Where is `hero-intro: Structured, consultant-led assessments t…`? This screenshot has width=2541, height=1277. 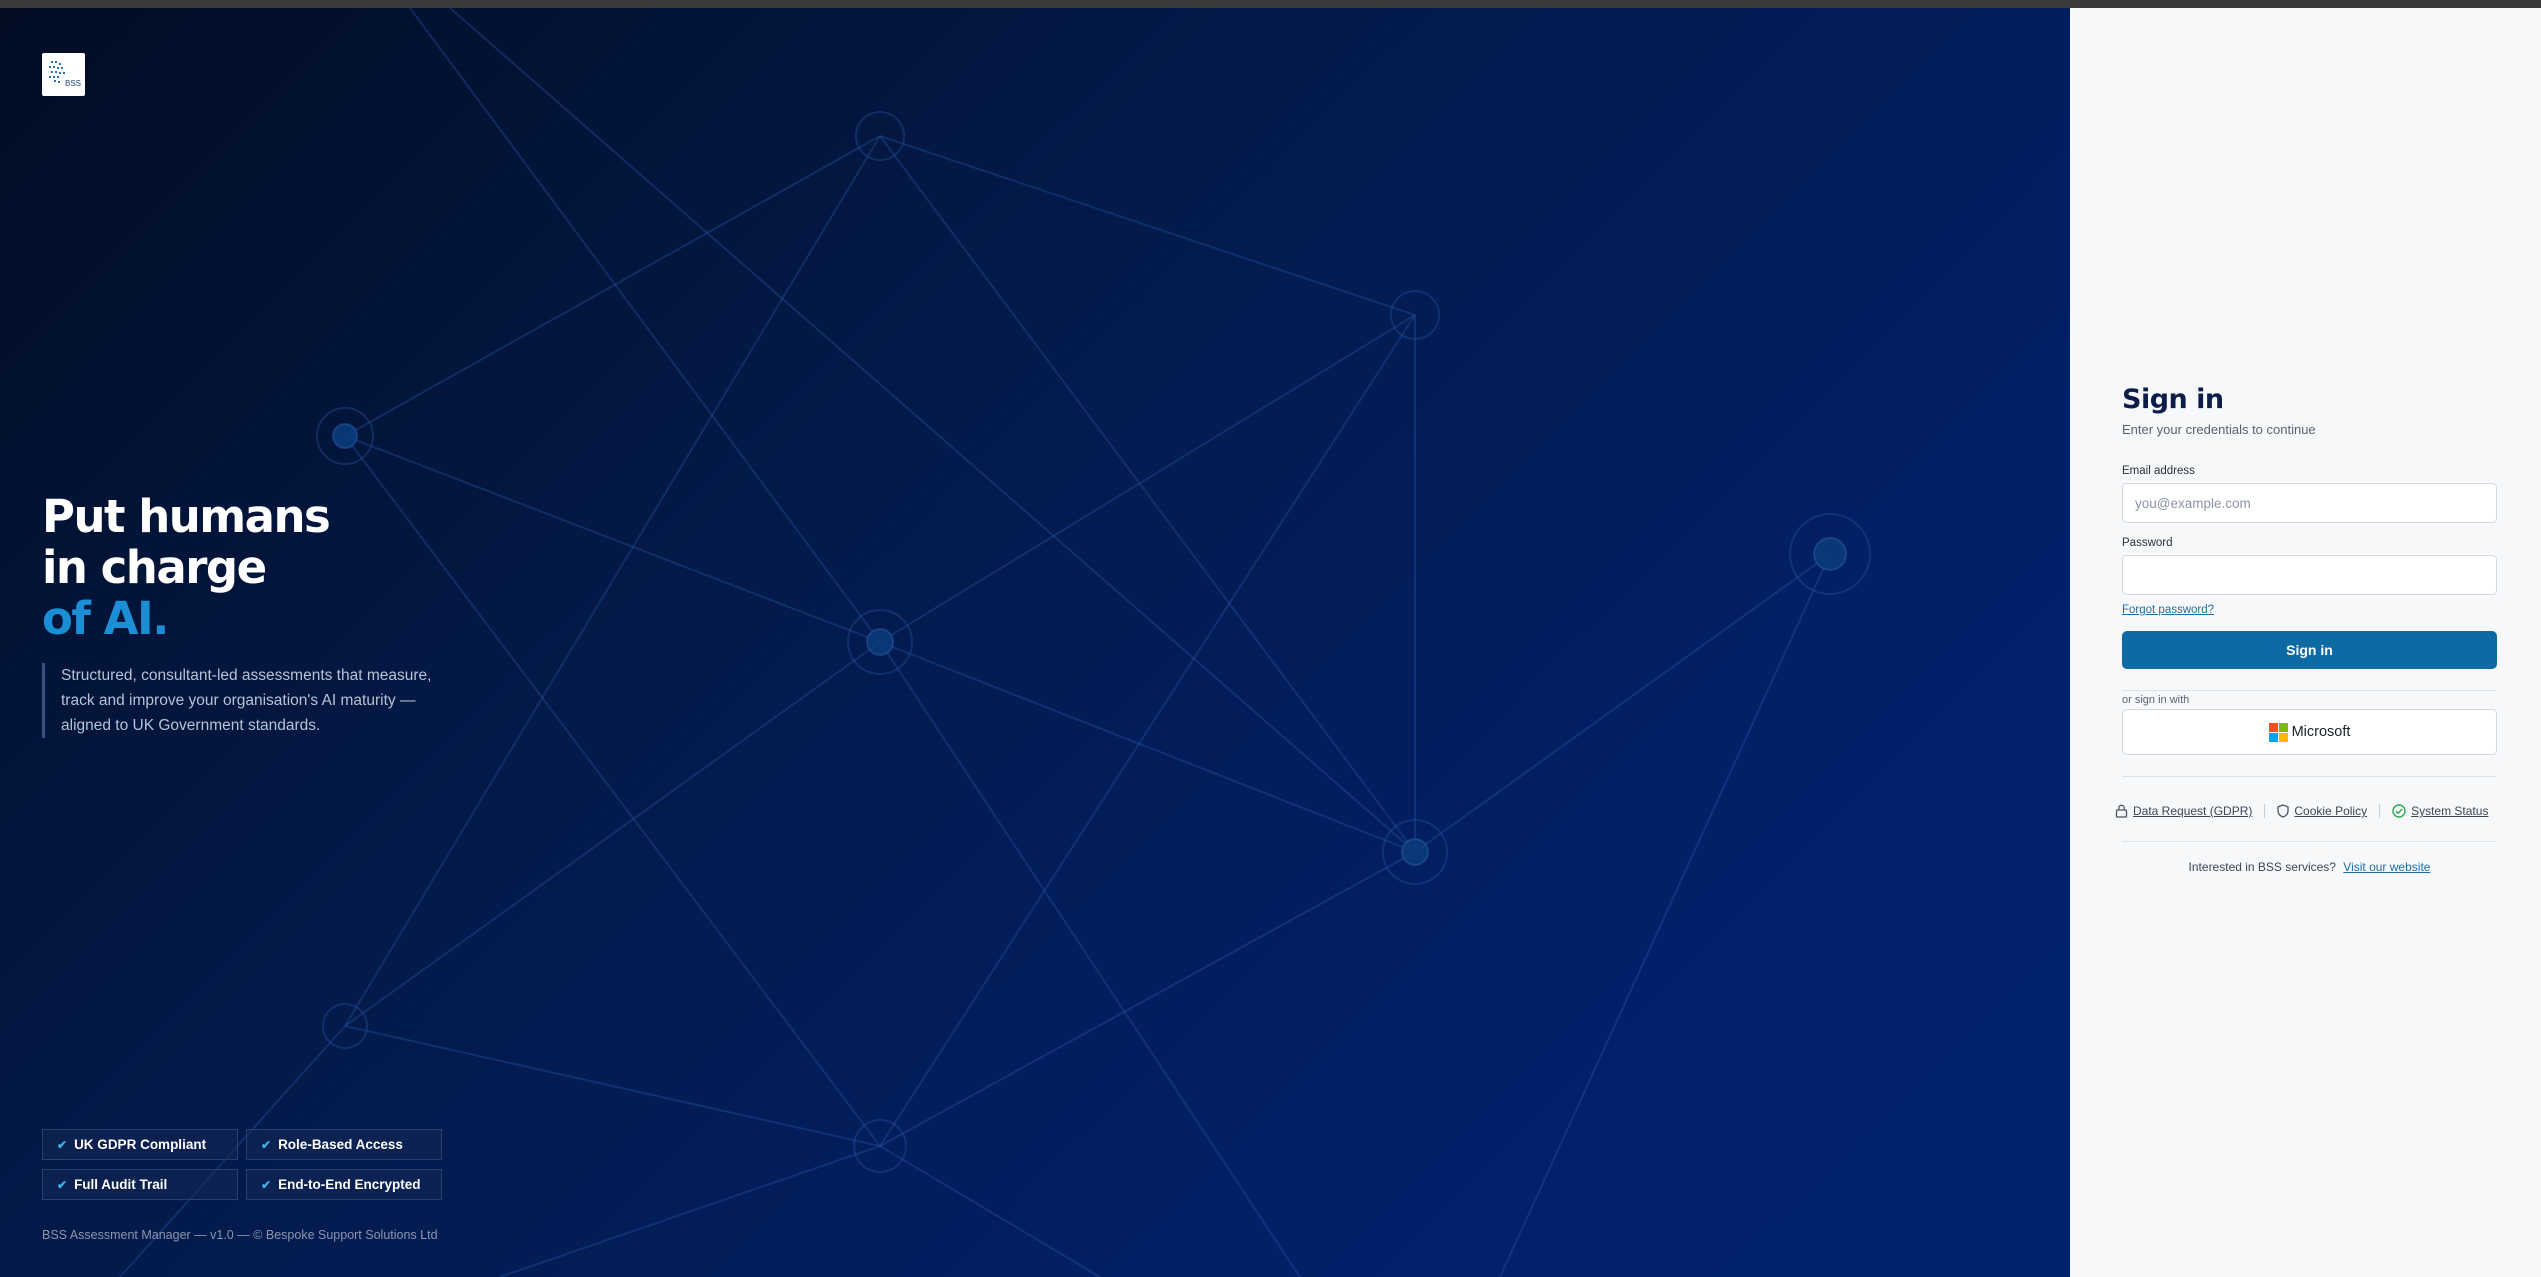
hero-intro: Structured, consultant-led assessments t… is located at coordinates (251, 700).